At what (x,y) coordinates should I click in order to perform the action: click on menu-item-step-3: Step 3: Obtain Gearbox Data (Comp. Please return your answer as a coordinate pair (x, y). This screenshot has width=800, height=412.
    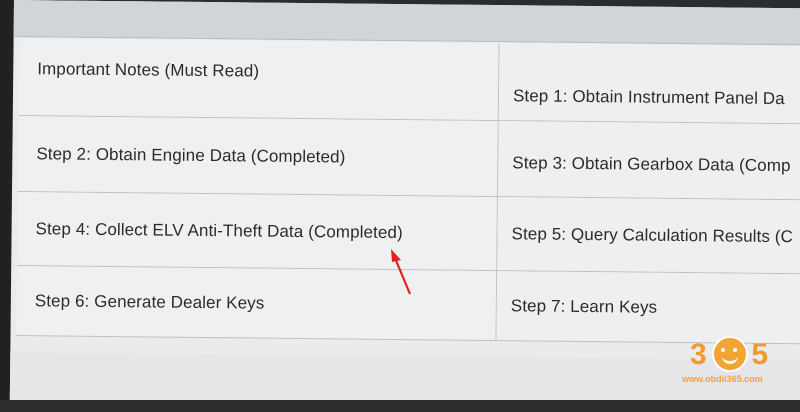
    Looking at the image, I should click on (648, 161).